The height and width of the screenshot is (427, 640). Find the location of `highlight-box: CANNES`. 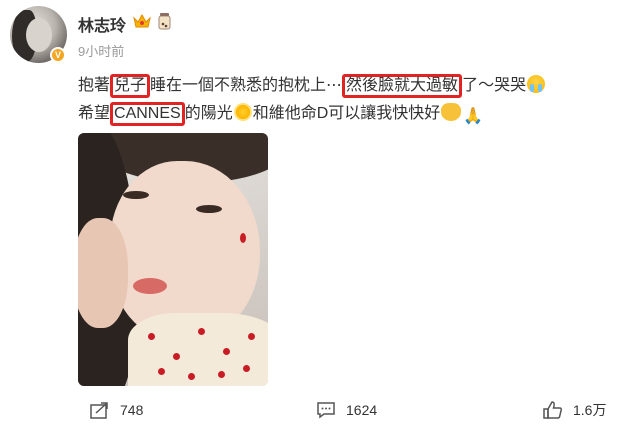

highlight-box: CANNES is located at coordinates (147, 114).